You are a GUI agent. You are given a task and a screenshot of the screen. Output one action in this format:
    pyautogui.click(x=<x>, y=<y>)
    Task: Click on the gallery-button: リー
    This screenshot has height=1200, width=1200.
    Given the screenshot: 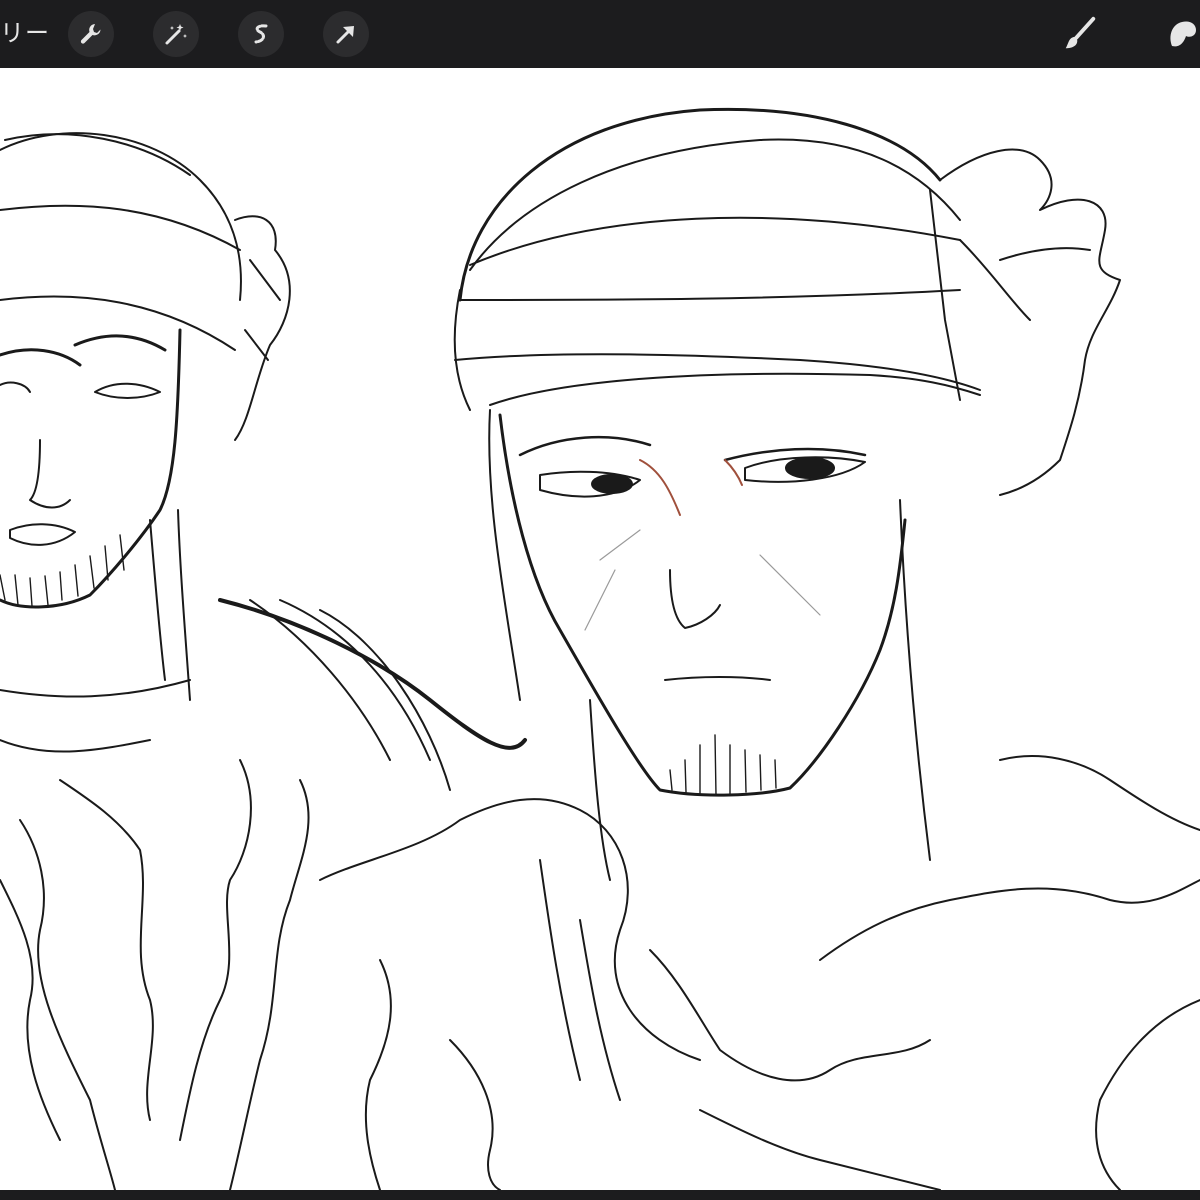 What is the action you would take?
    pyautogui.click(x=25, y=33)
    